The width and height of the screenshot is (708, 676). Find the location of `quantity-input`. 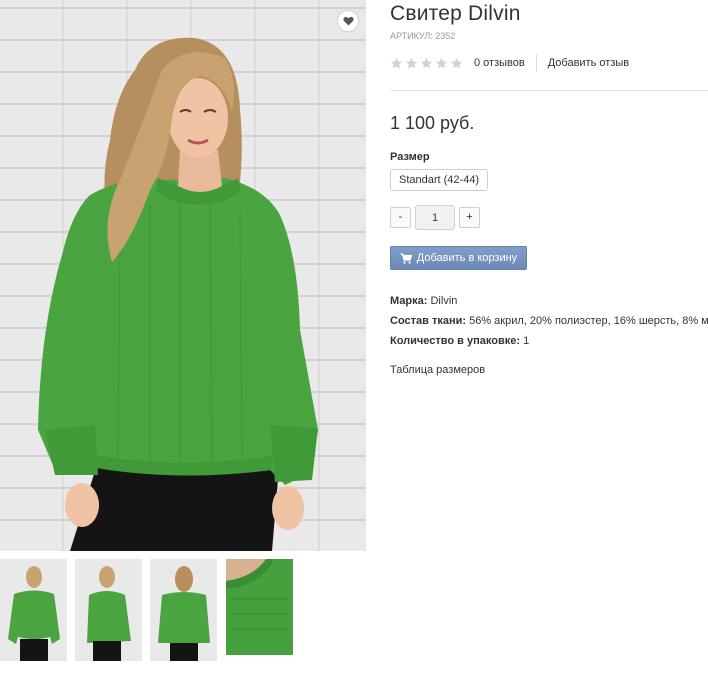

quantity-input is located at coordinates (435, 217).